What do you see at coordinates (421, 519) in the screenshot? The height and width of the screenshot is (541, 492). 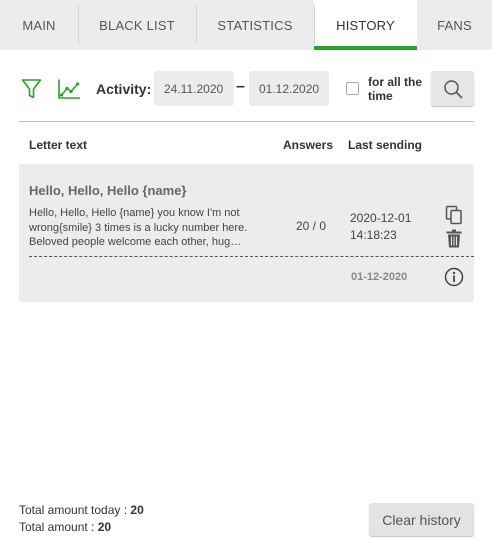 I see `clear-history-button: Clear history` at bounding box center [421, 519].